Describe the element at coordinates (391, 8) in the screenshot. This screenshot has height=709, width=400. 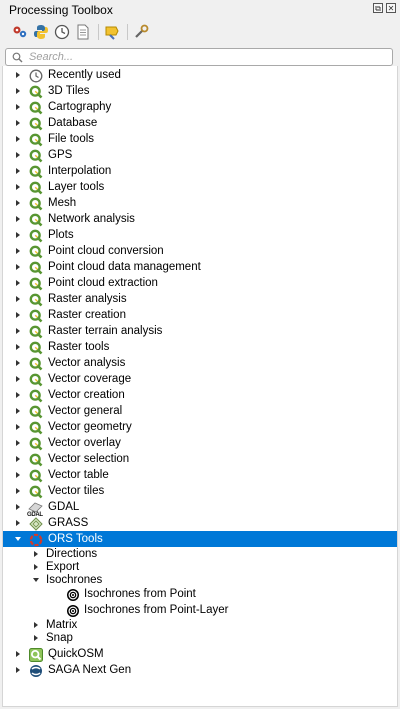
I see `close-panel-icon: ✕` at that location.